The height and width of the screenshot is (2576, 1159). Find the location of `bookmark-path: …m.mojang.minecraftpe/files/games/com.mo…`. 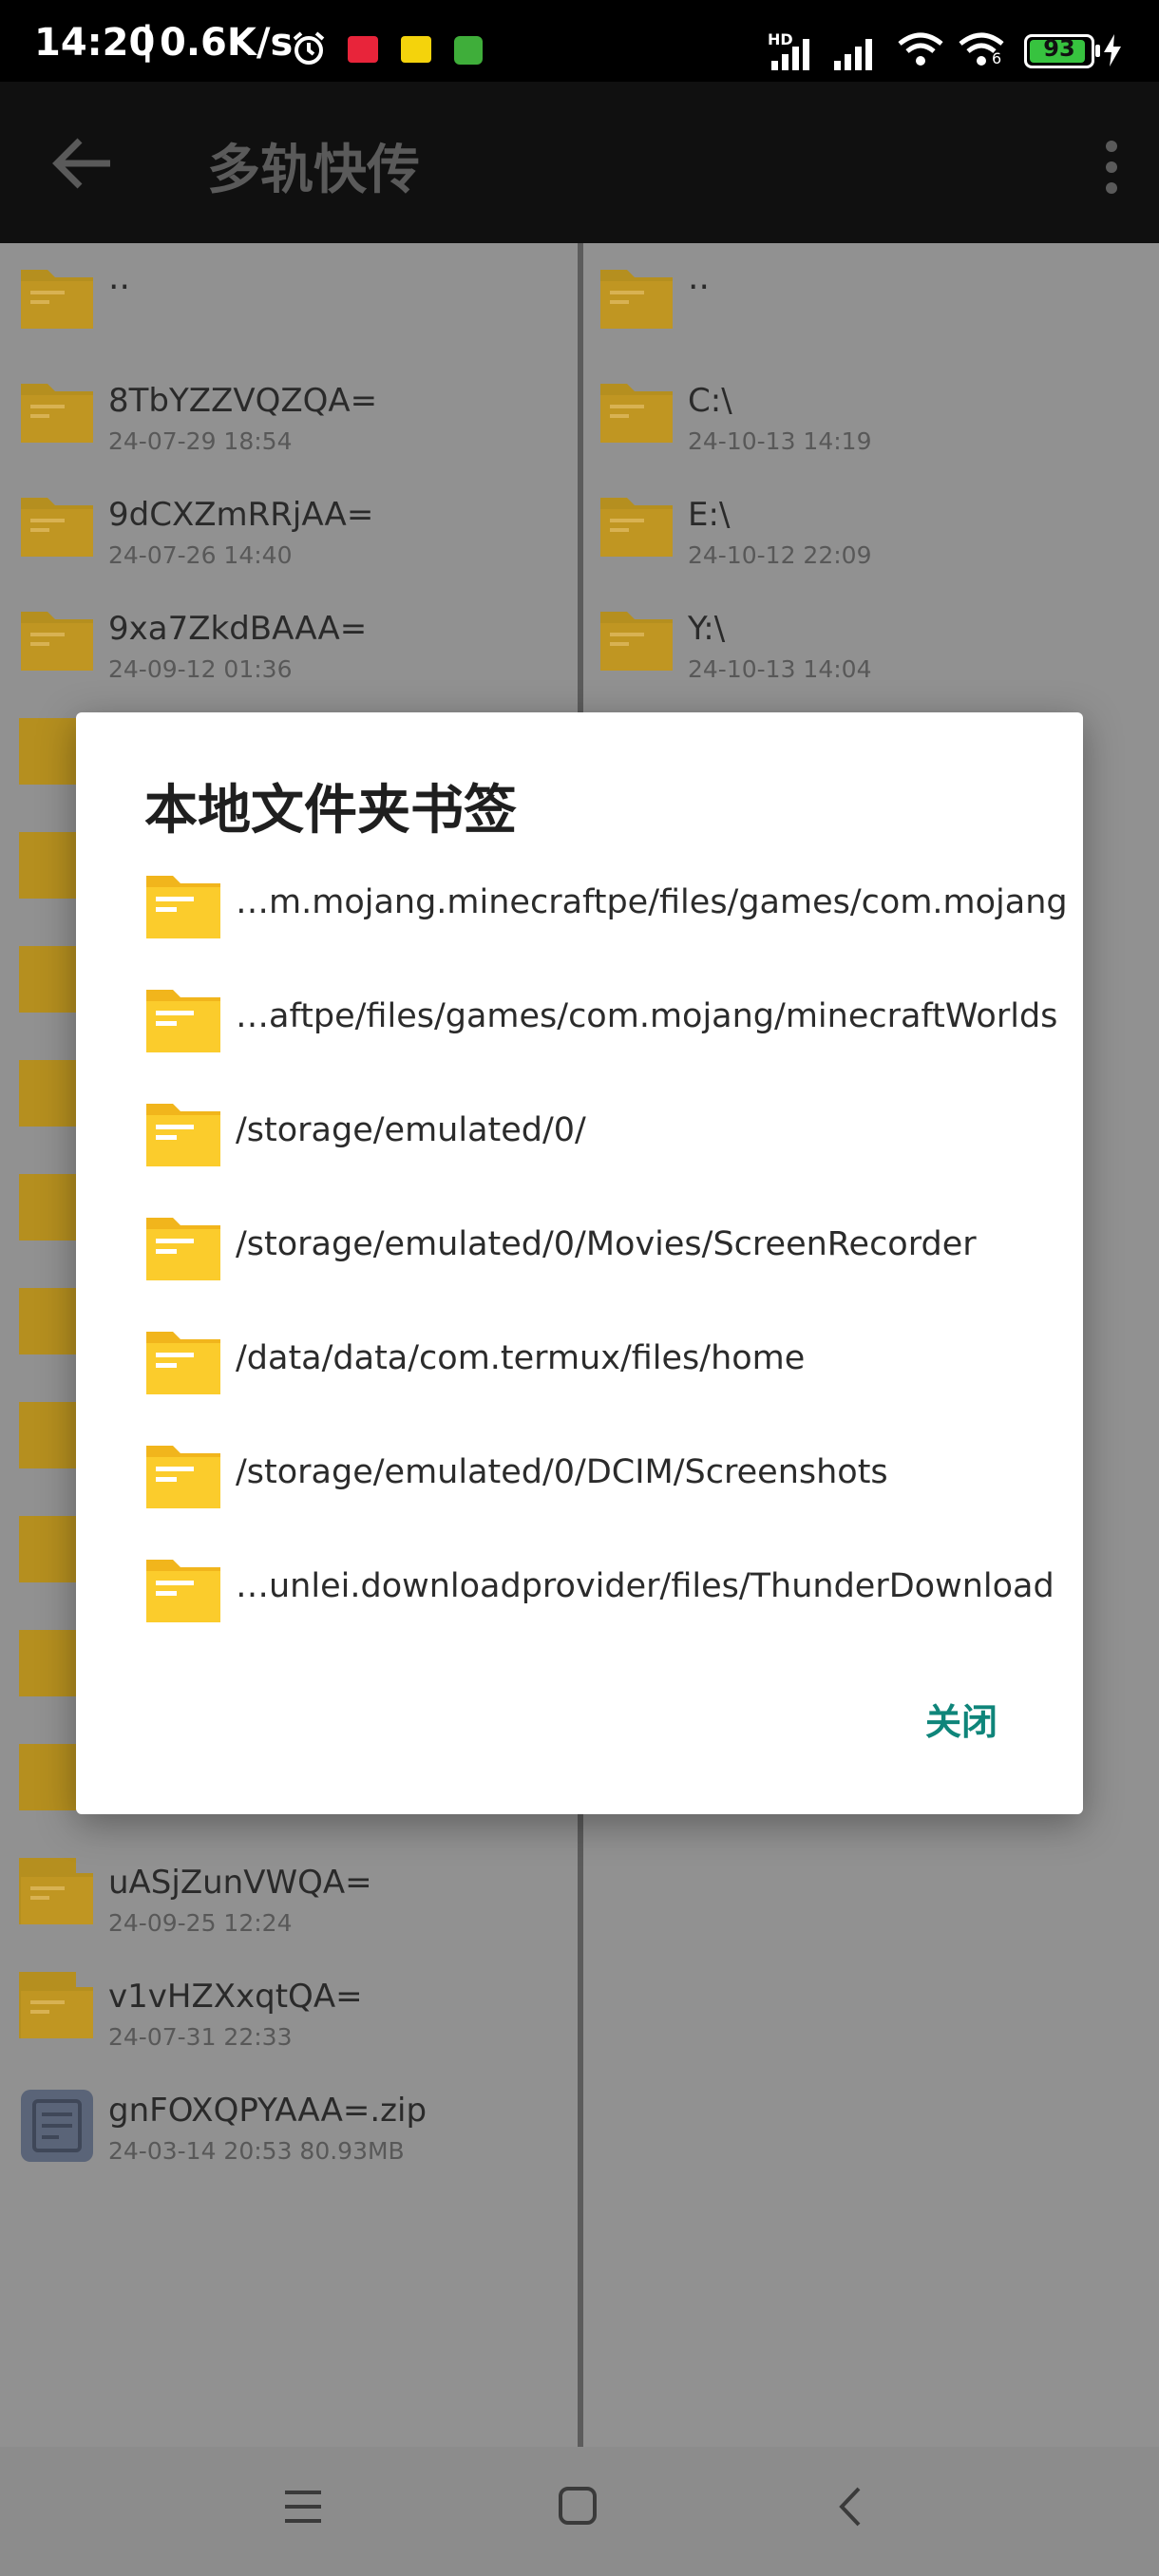

bookmark-path: …m.mojang.minecraftpe/files/games/com.mo… is located at coordinates (652, 902).